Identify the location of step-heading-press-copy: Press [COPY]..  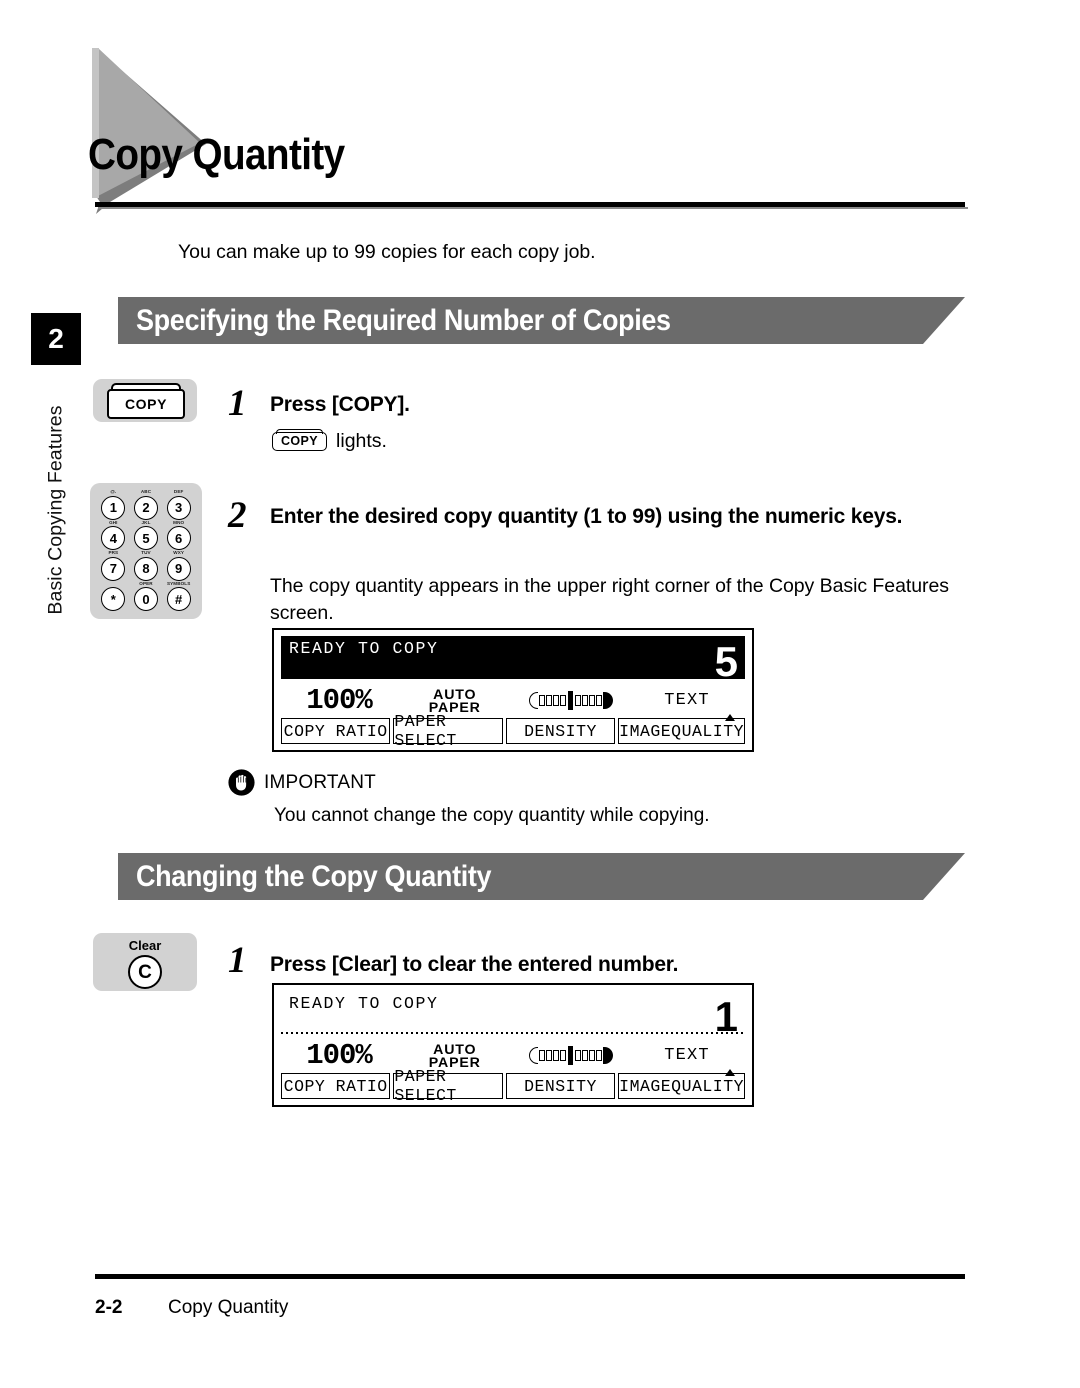
(340, 404).